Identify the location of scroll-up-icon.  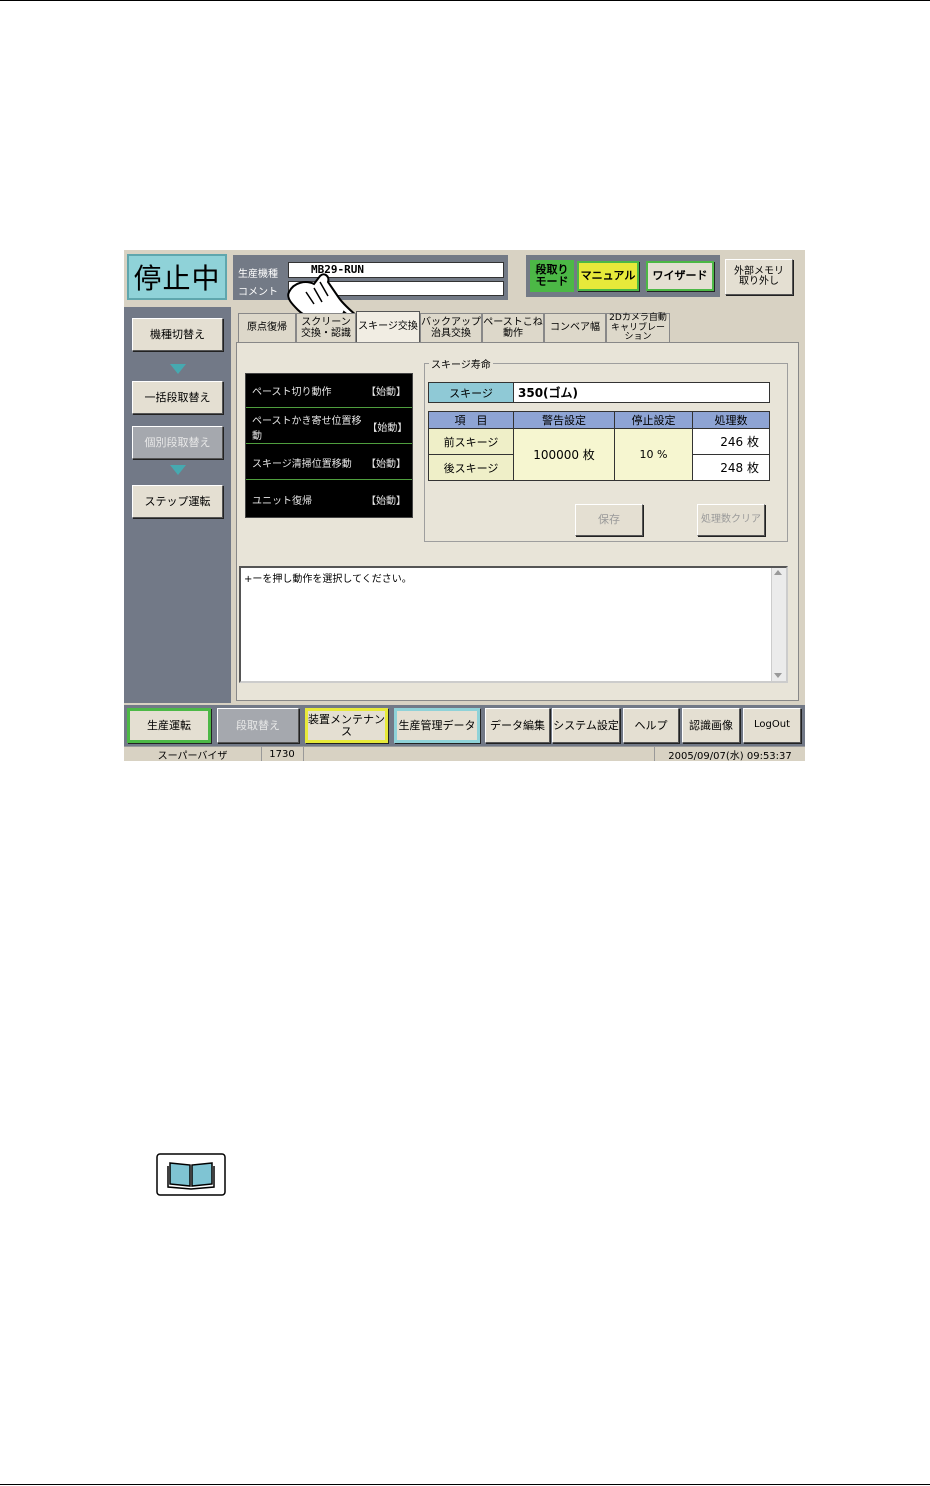
(778, 572).